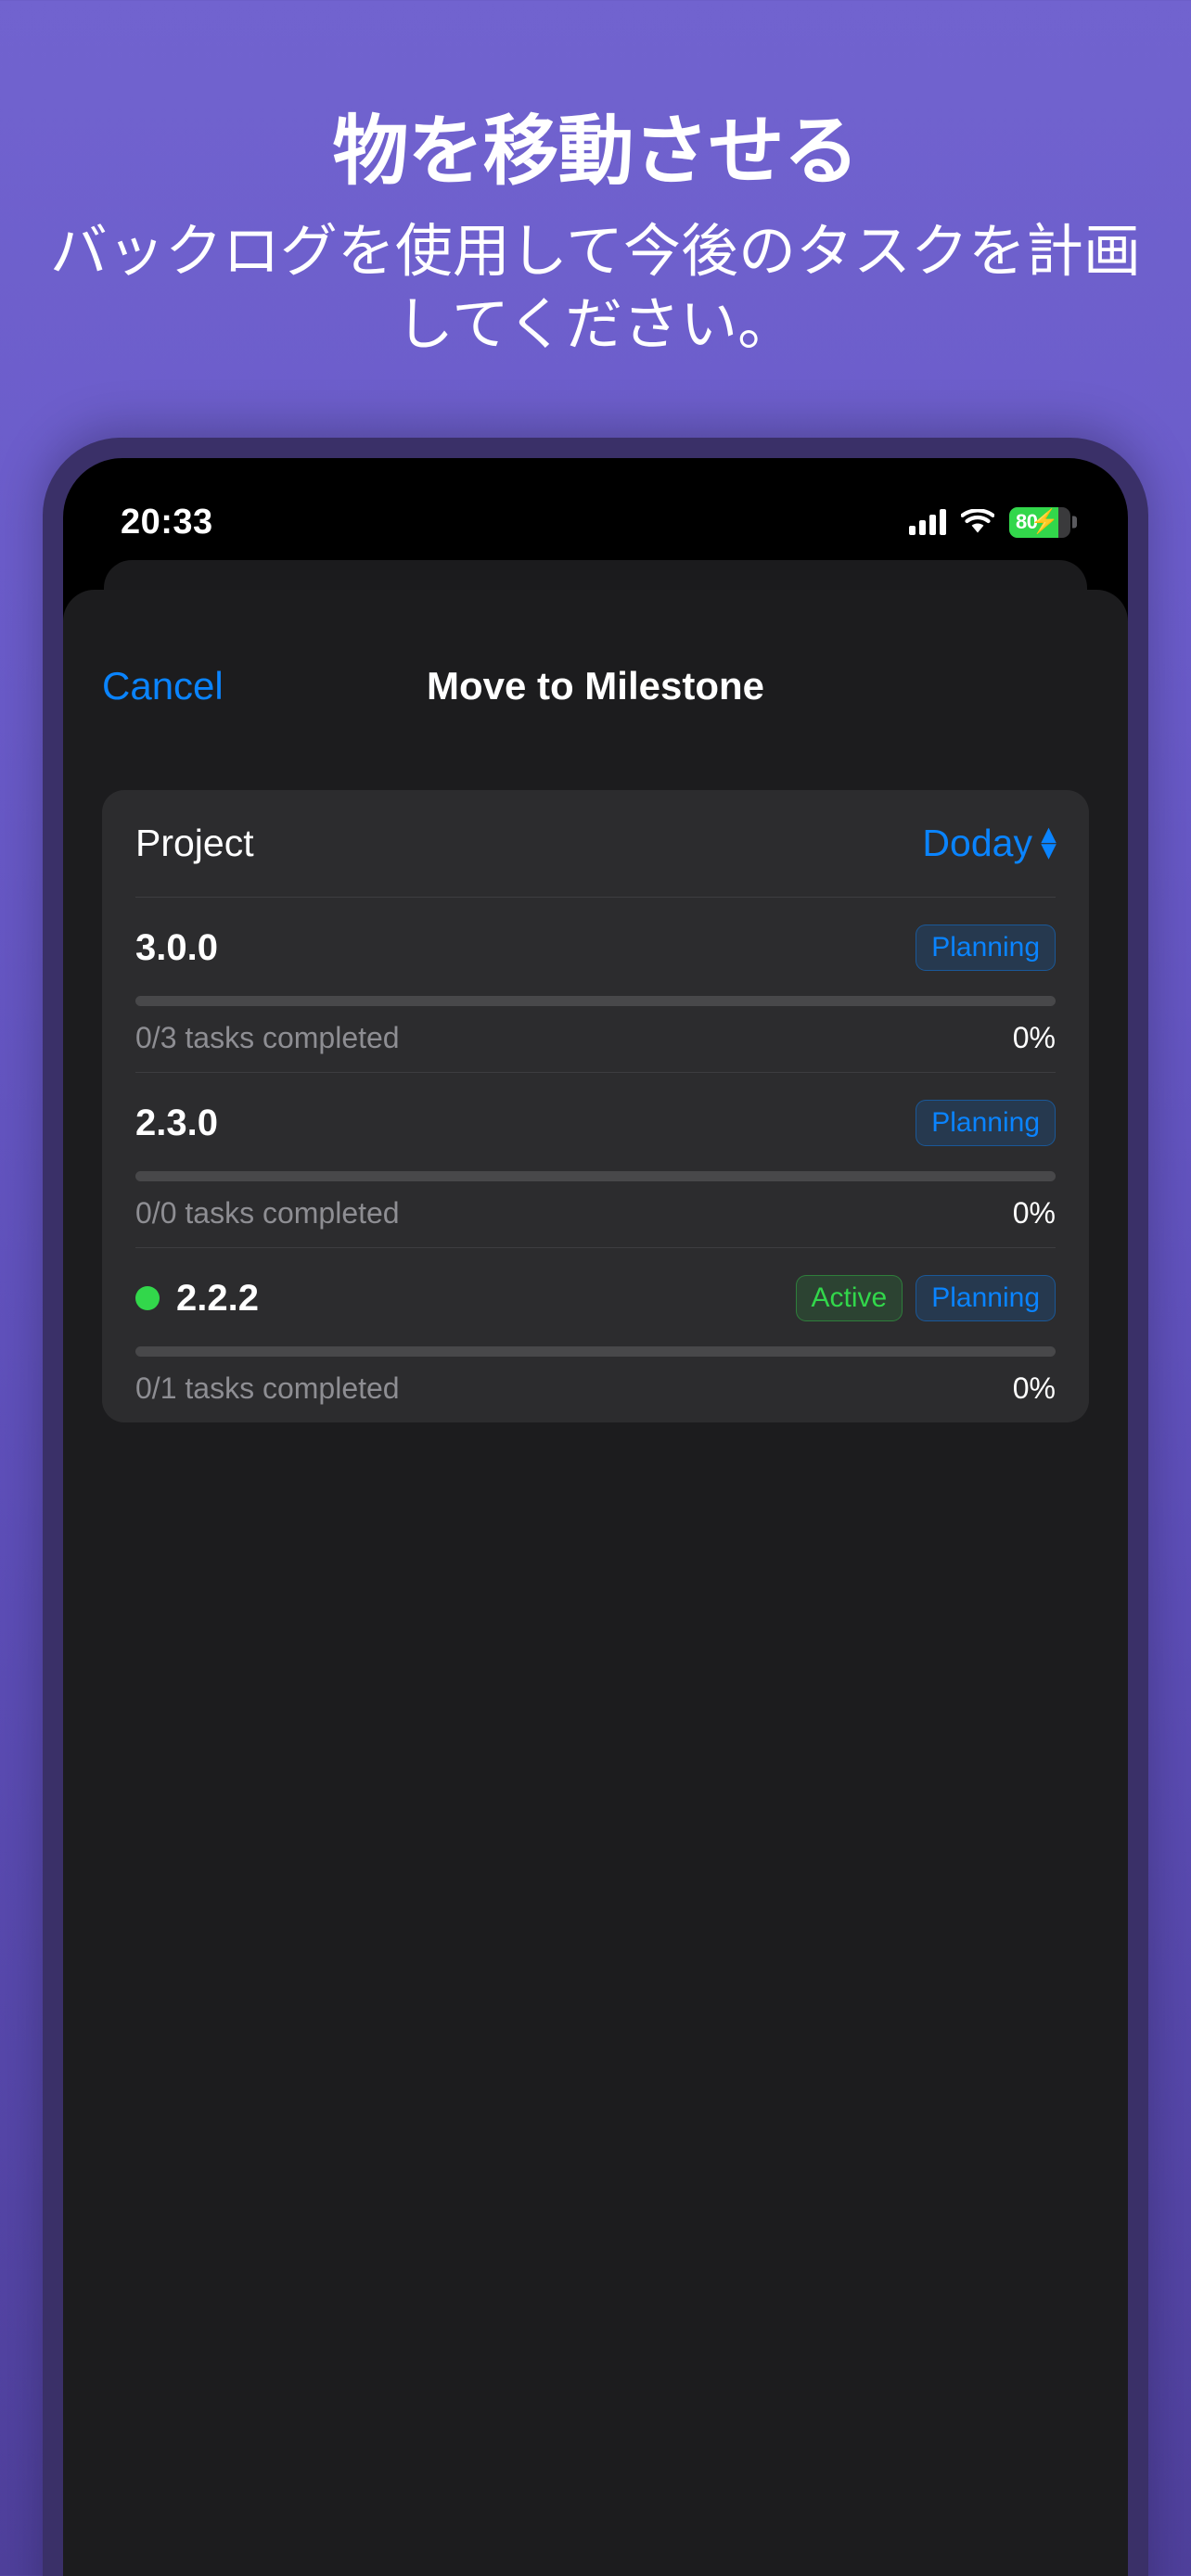  What do you see at coordinates (147, 1298) in the screenshot?
I see `active-indicator-dot-icon` at bounding box center [147, 1298].